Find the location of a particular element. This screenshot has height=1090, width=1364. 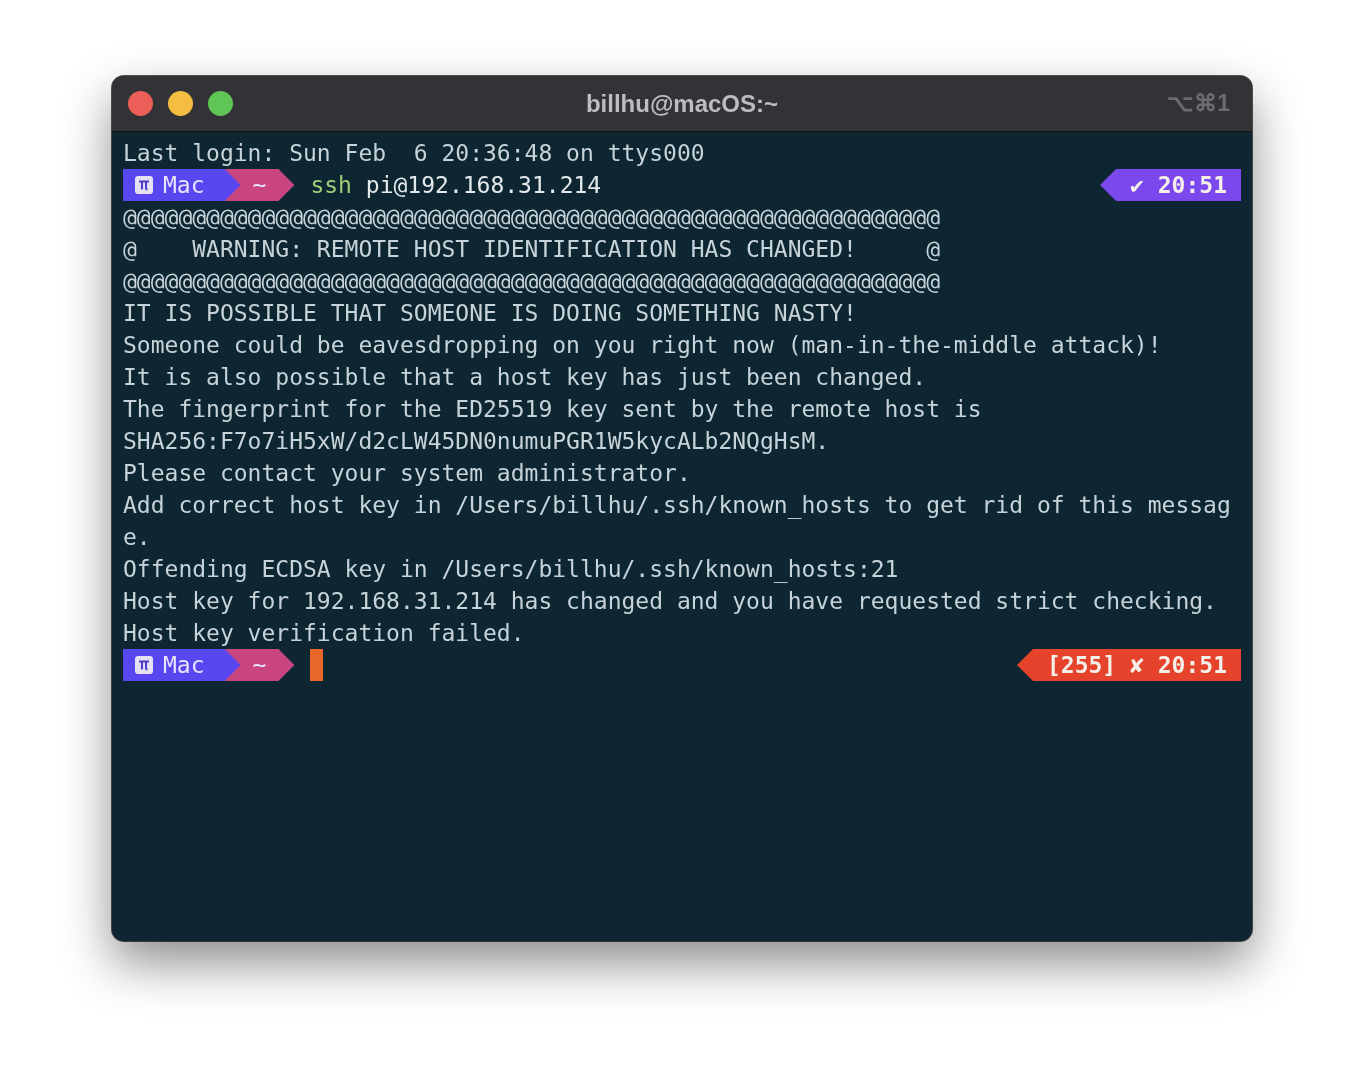

output-line: @ WARNING: REMOTE HOST IDENTIFICATION HAS CHANGED! @ is located at coordinates (531, 249).